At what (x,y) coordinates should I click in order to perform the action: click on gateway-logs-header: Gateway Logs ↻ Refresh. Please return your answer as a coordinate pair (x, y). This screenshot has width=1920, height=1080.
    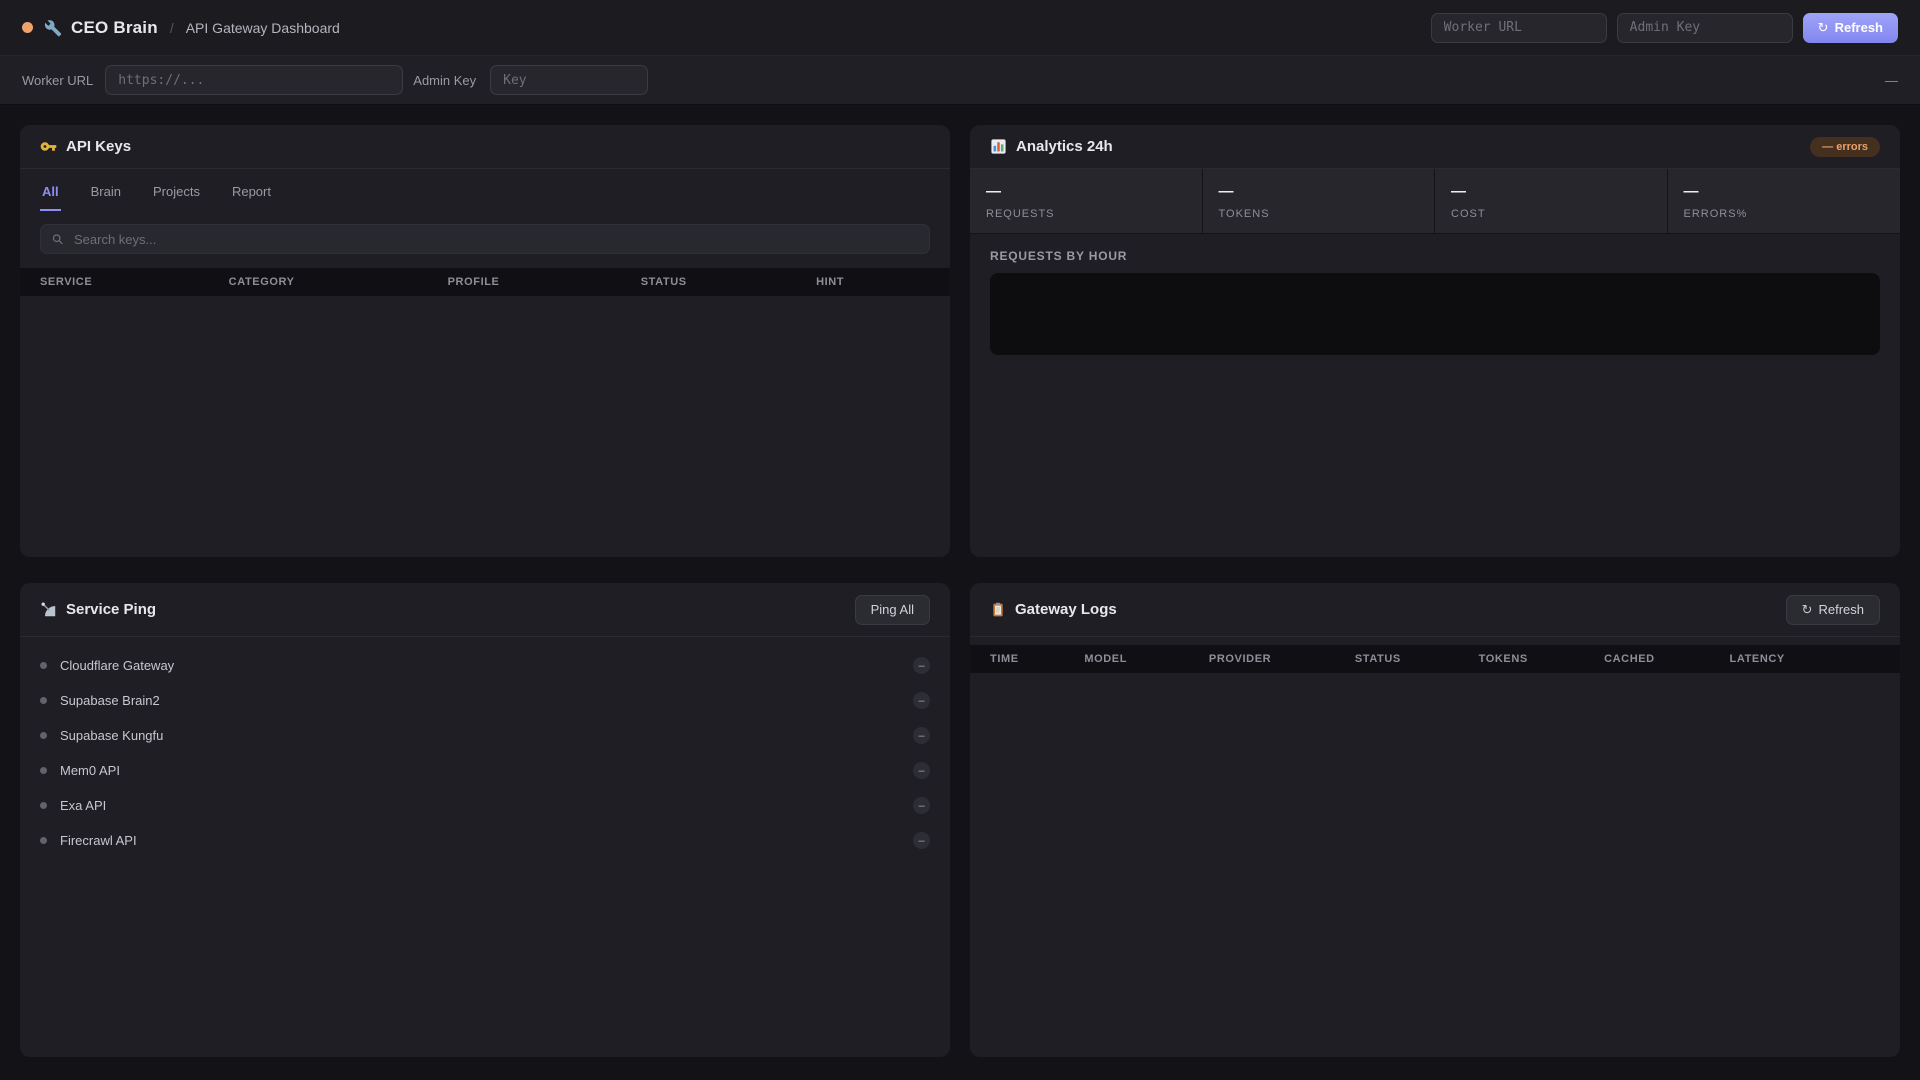
    Looking at the image, I should click on (1435, 610).